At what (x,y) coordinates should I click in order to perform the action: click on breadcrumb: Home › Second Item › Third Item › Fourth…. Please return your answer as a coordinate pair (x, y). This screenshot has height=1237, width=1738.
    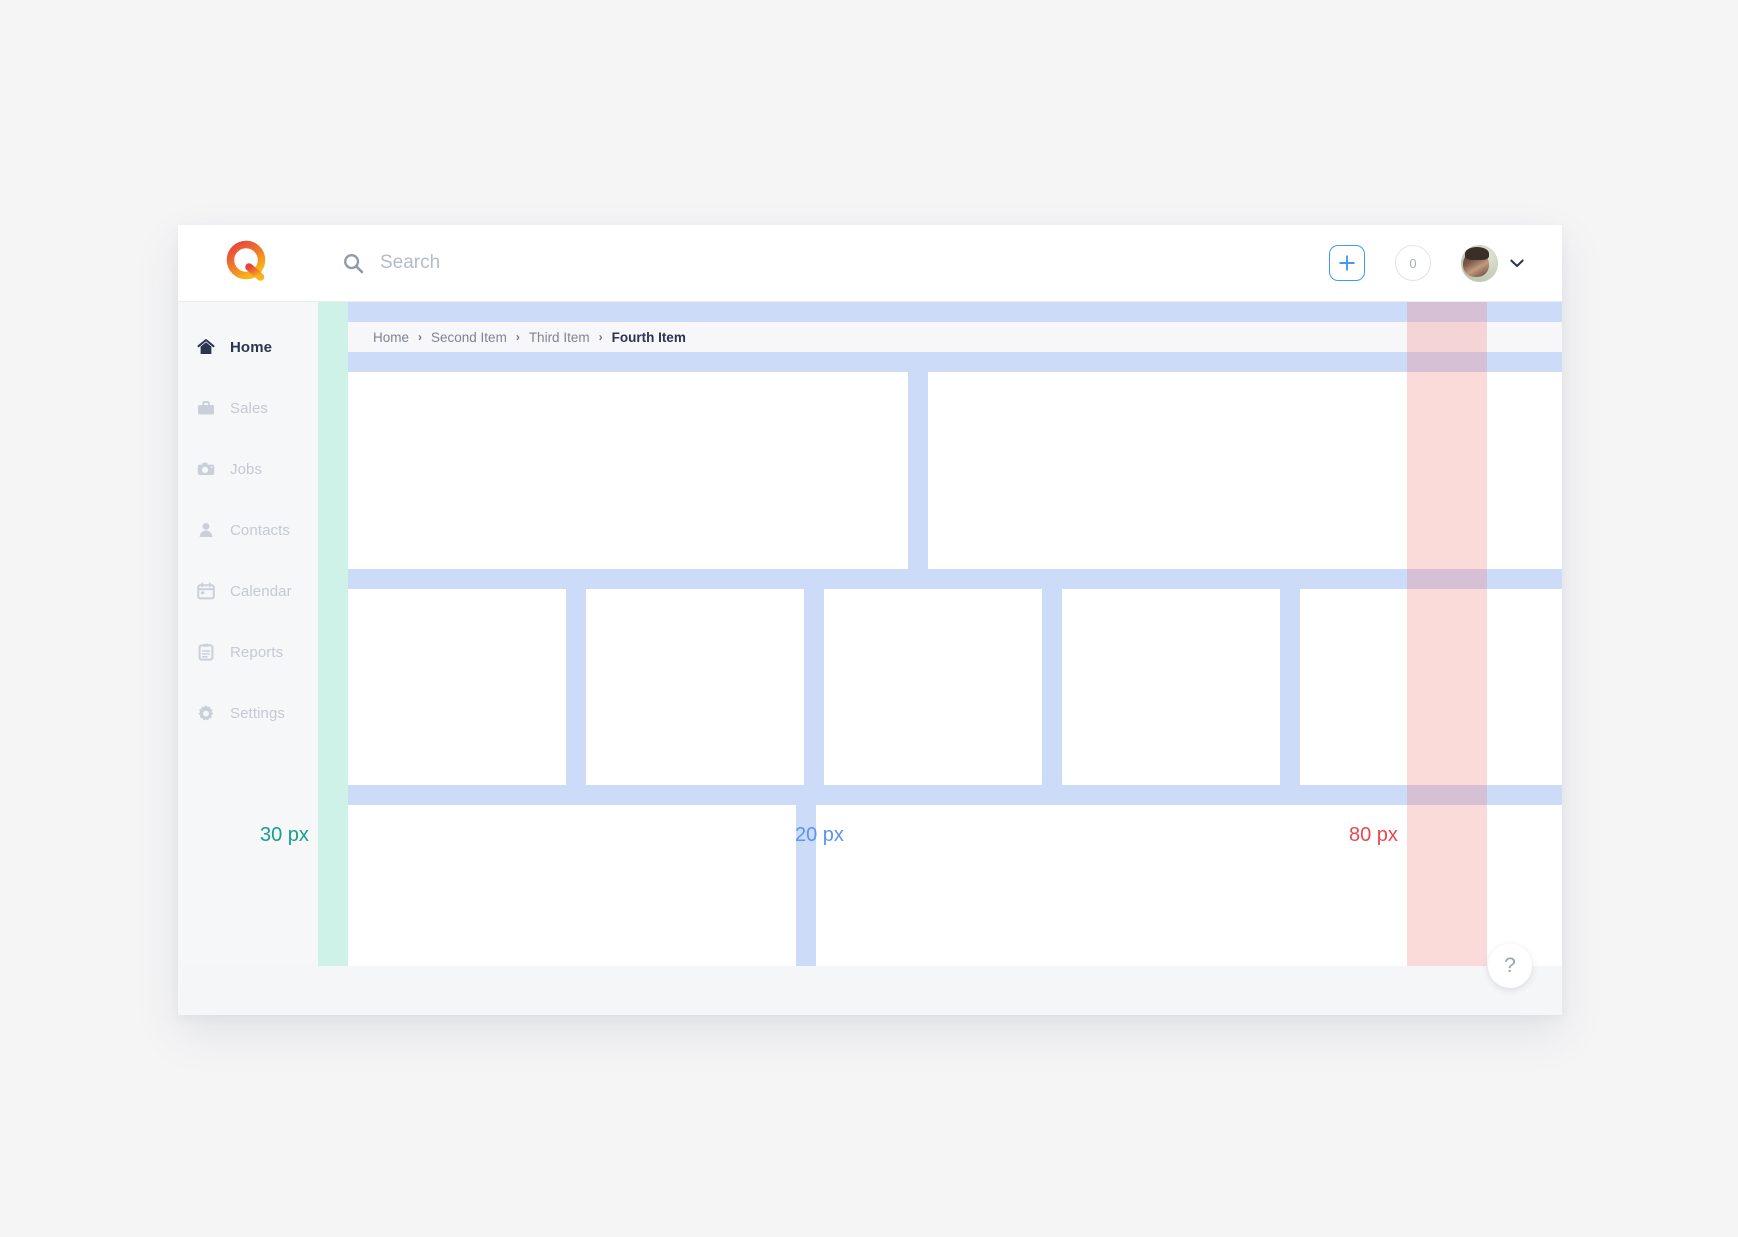
    Looking at the image, I should click on (955, 337).